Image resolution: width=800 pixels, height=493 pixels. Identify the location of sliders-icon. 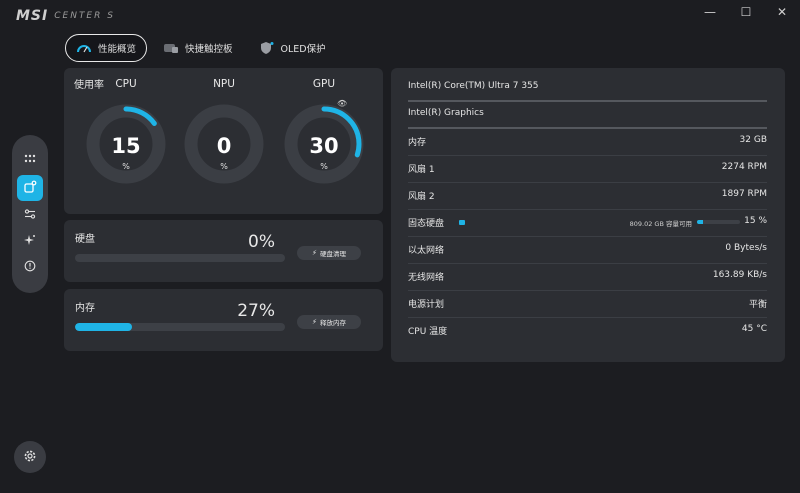
(30, 215).